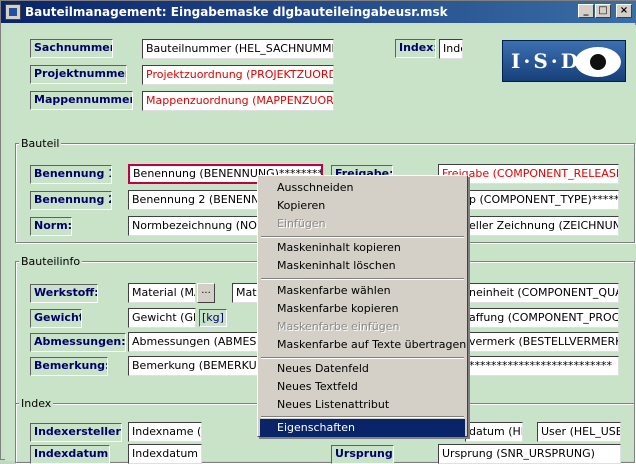 The height and width of the screenshot is (464, 636). I want to click on component-type-field: p (COMPONENT_TYPE)*****, so click(542, 200).